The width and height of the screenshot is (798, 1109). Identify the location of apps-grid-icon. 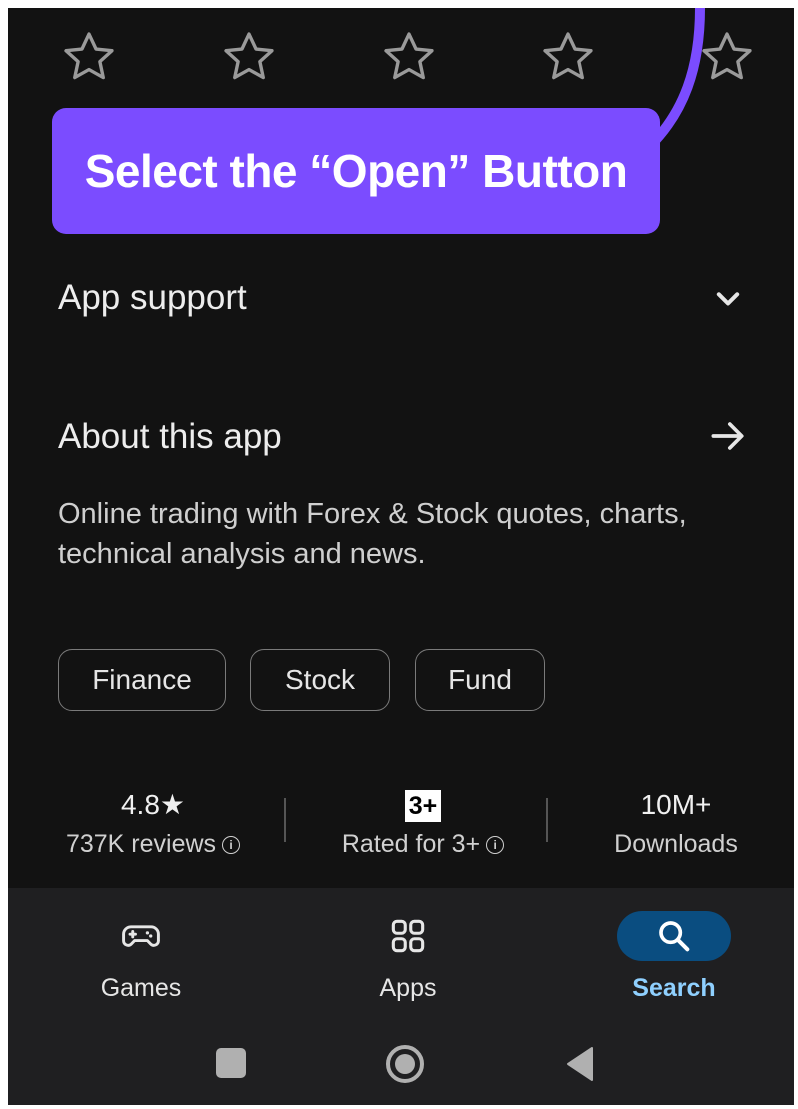
(408, 936).